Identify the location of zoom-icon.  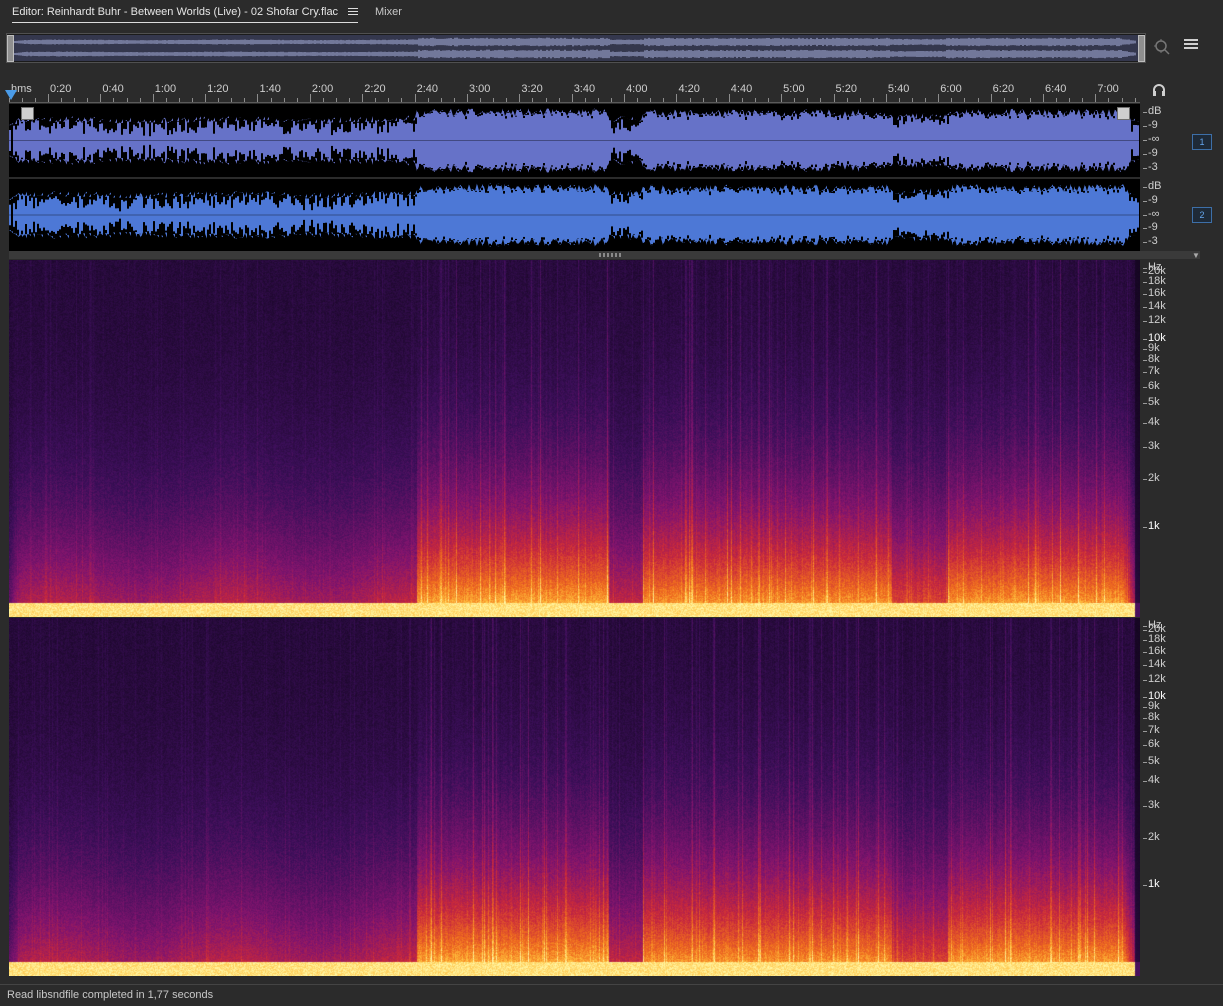
(1162, 47).